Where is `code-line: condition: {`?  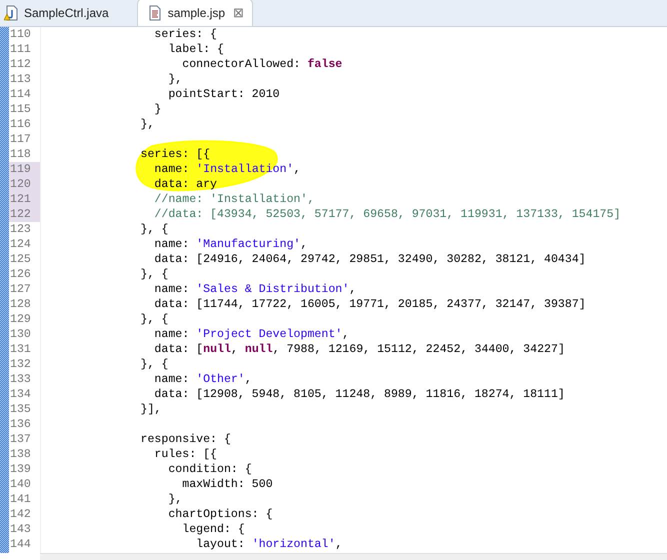
code-line: condition: { is located at coordinates (210, 469).